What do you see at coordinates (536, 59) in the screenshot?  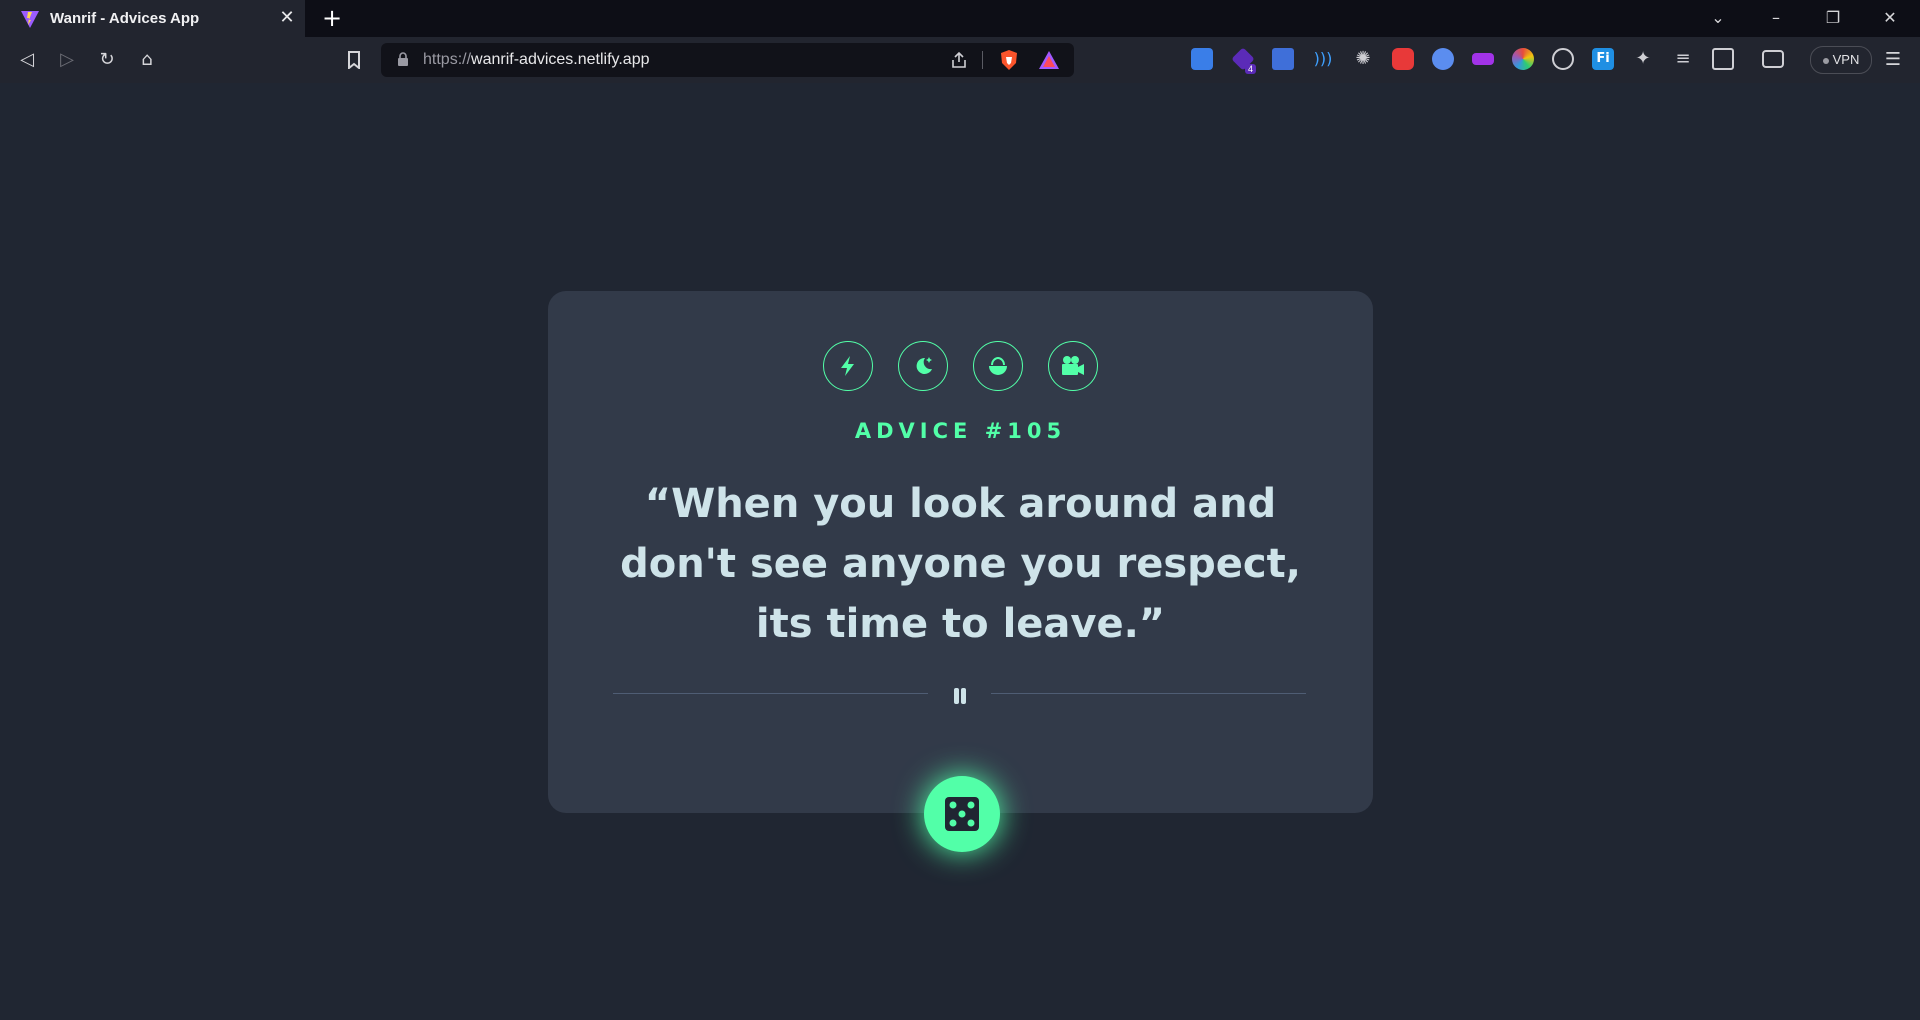 I see `url-text: https://wanrif-advices.netlify.app` at bounding box center [536, 59].